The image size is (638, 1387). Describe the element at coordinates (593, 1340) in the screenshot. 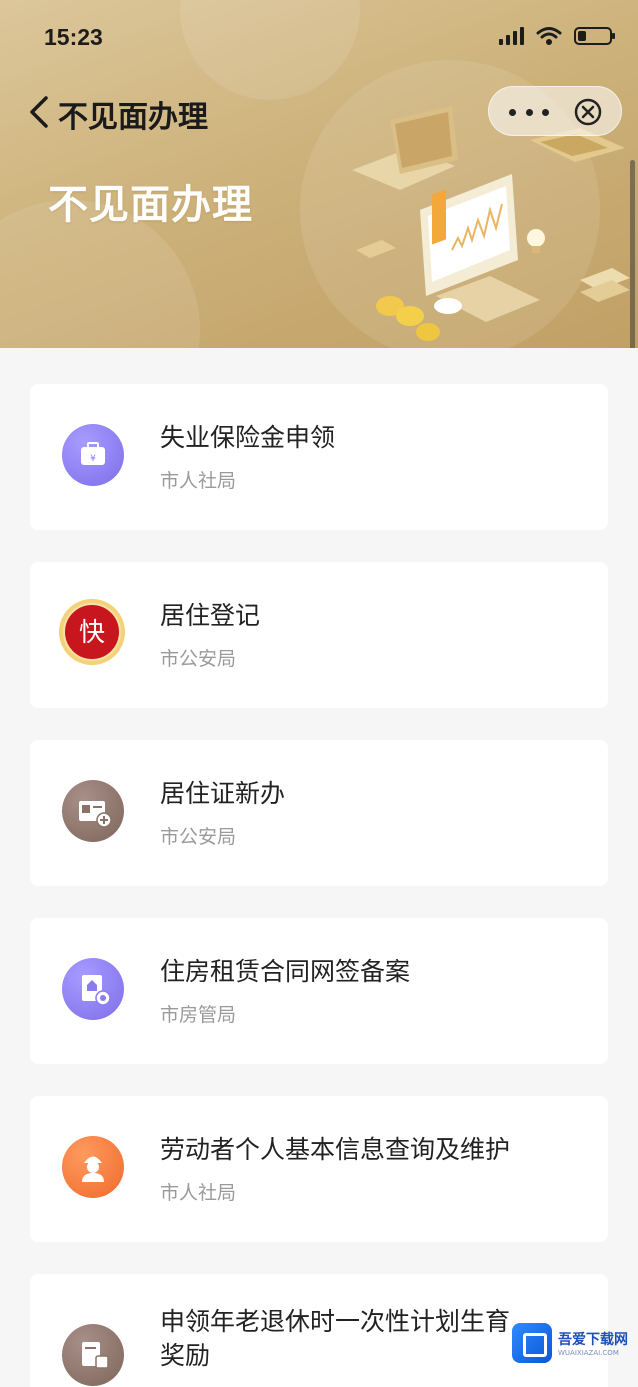

I see `watermark-name: 吾爱下载网` at that location.